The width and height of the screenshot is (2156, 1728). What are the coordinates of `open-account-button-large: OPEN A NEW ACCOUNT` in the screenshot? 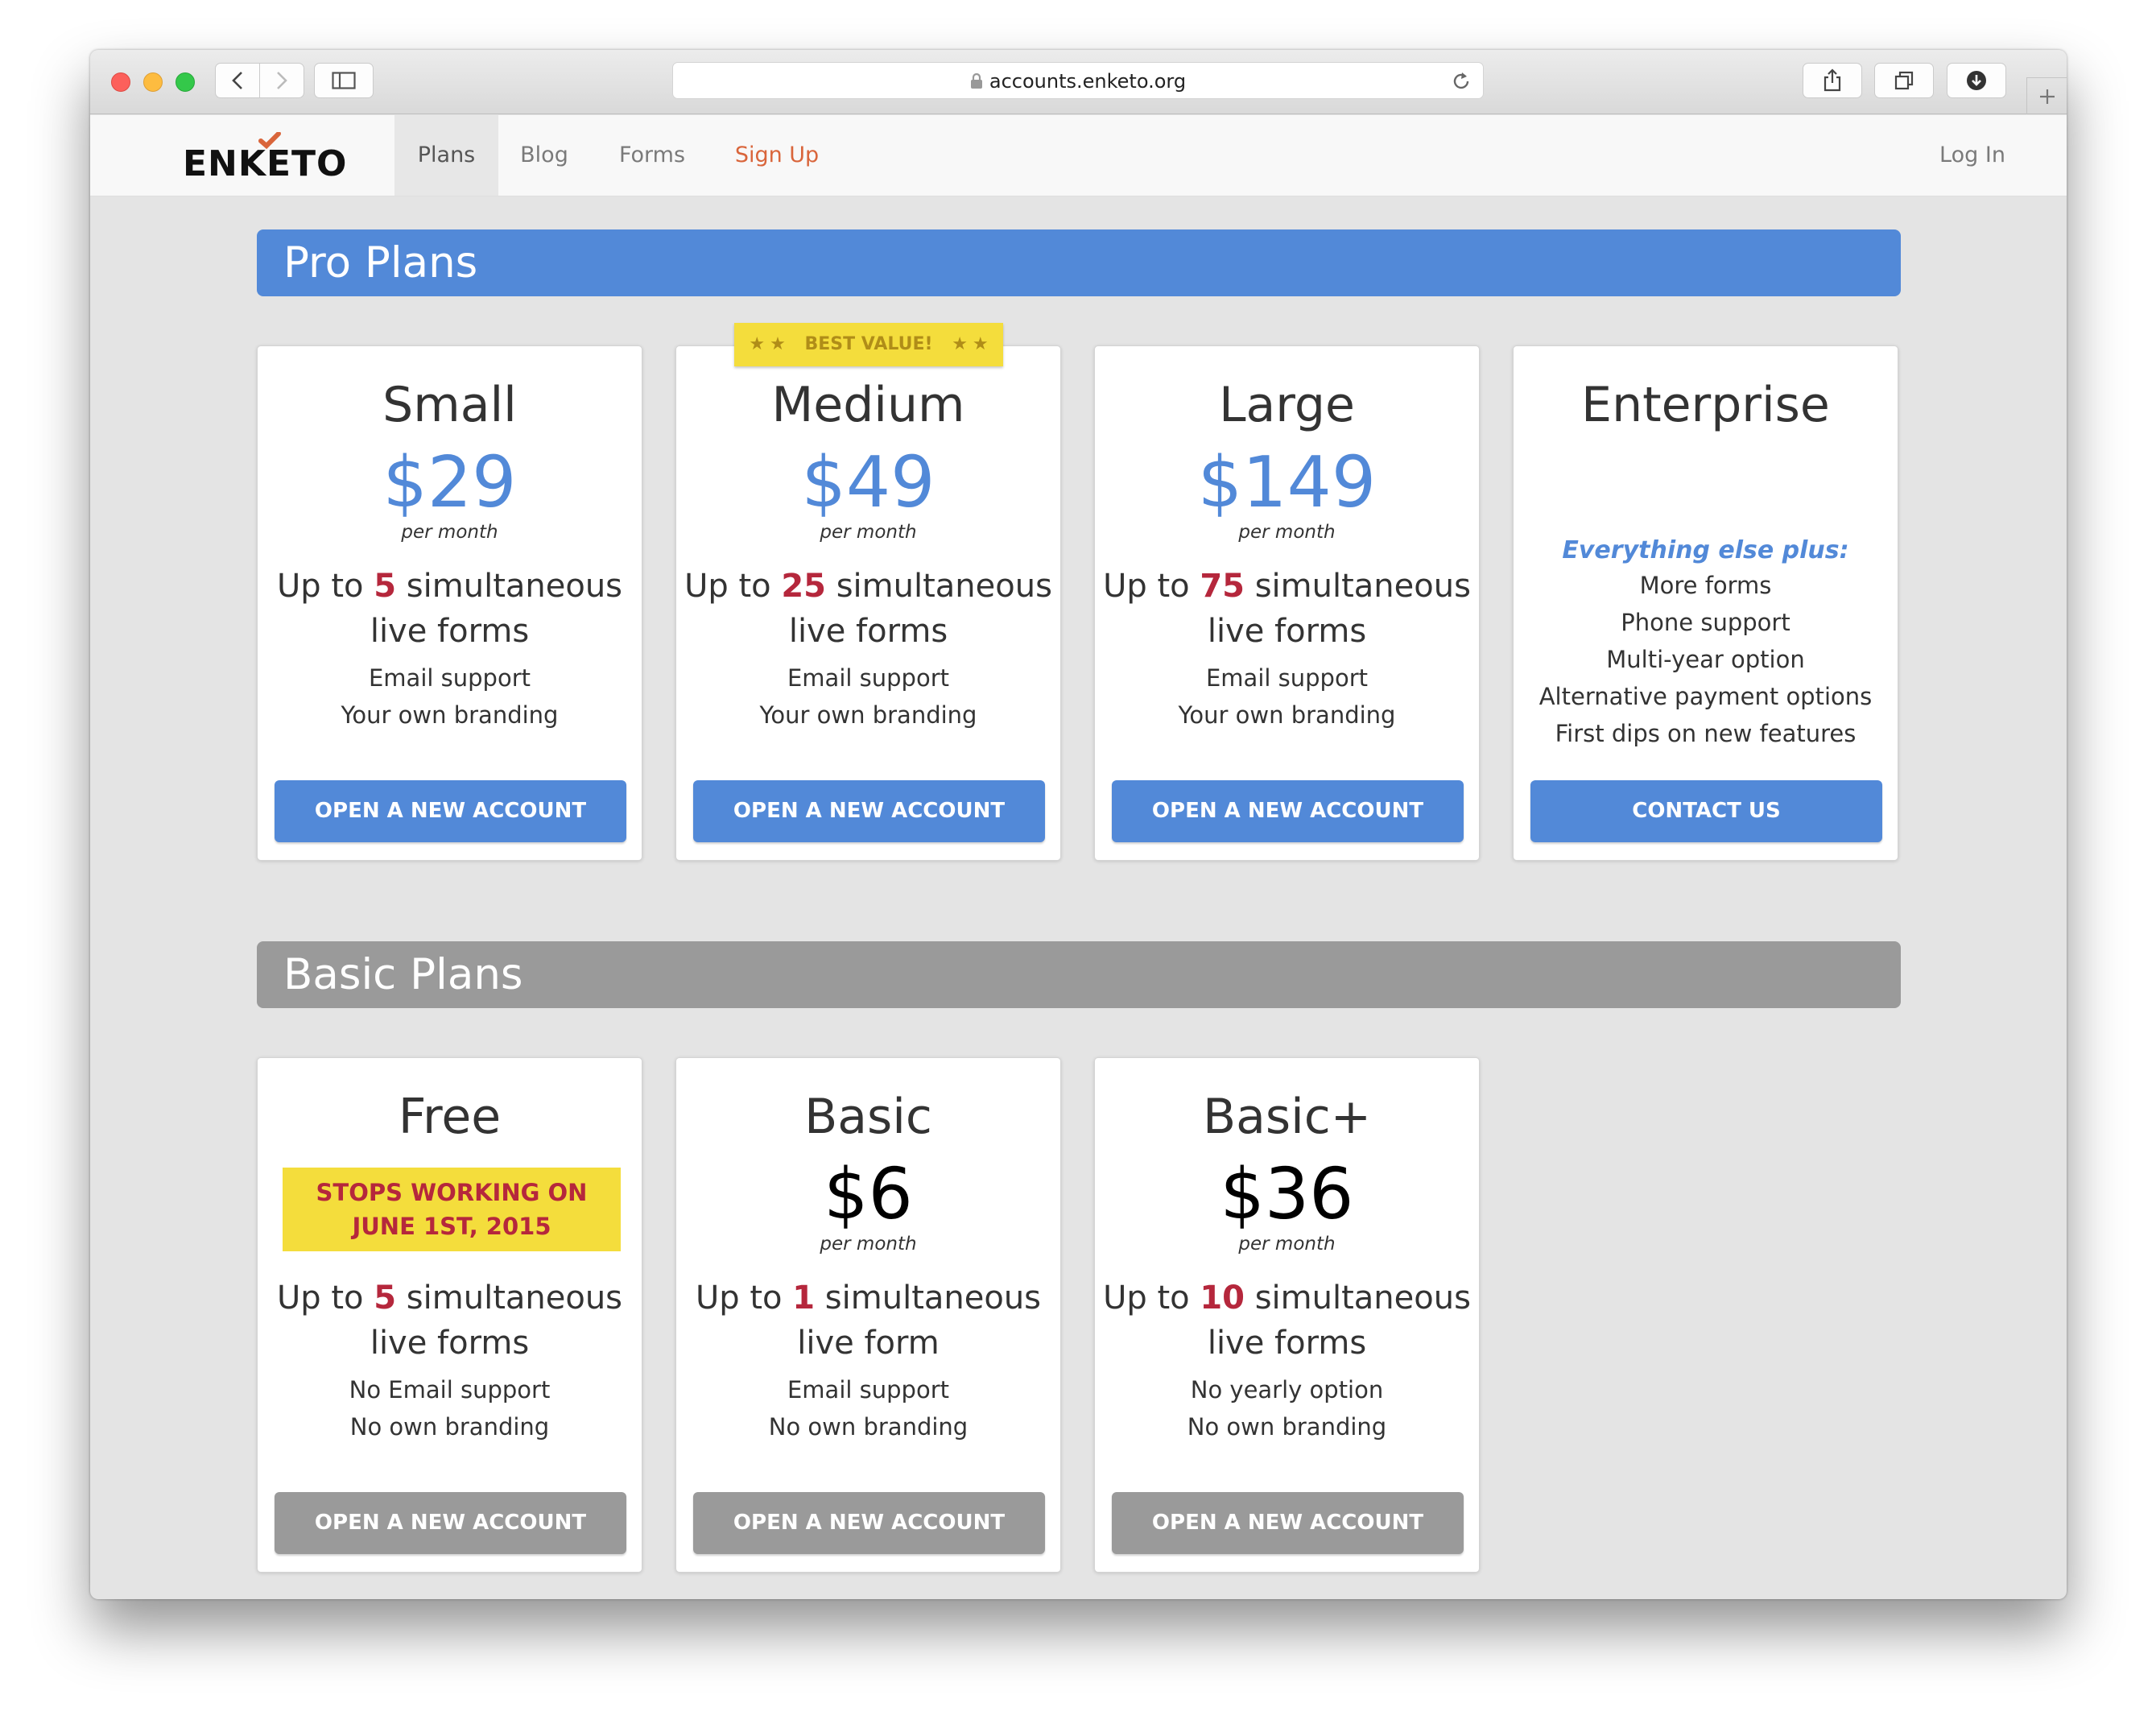 It's located at (1288, 811).